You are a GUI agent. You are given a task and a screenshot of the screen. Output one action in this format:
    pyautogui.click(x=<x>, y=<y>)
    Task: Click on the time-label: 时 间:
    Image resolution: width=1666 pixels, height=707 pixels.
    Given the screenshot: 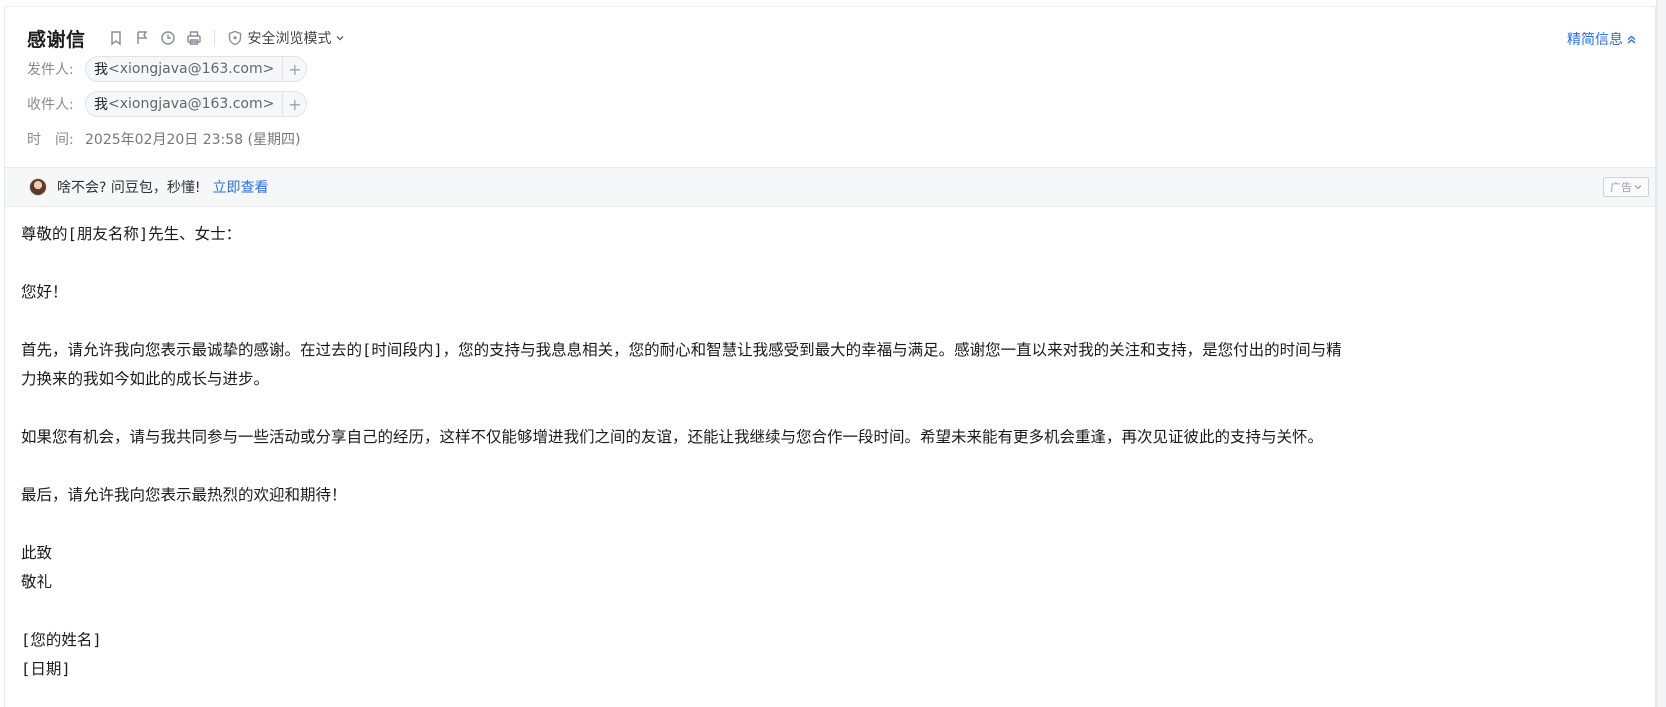 What is the action you would take?
    pyautogui.click(x=50, y=140)
    